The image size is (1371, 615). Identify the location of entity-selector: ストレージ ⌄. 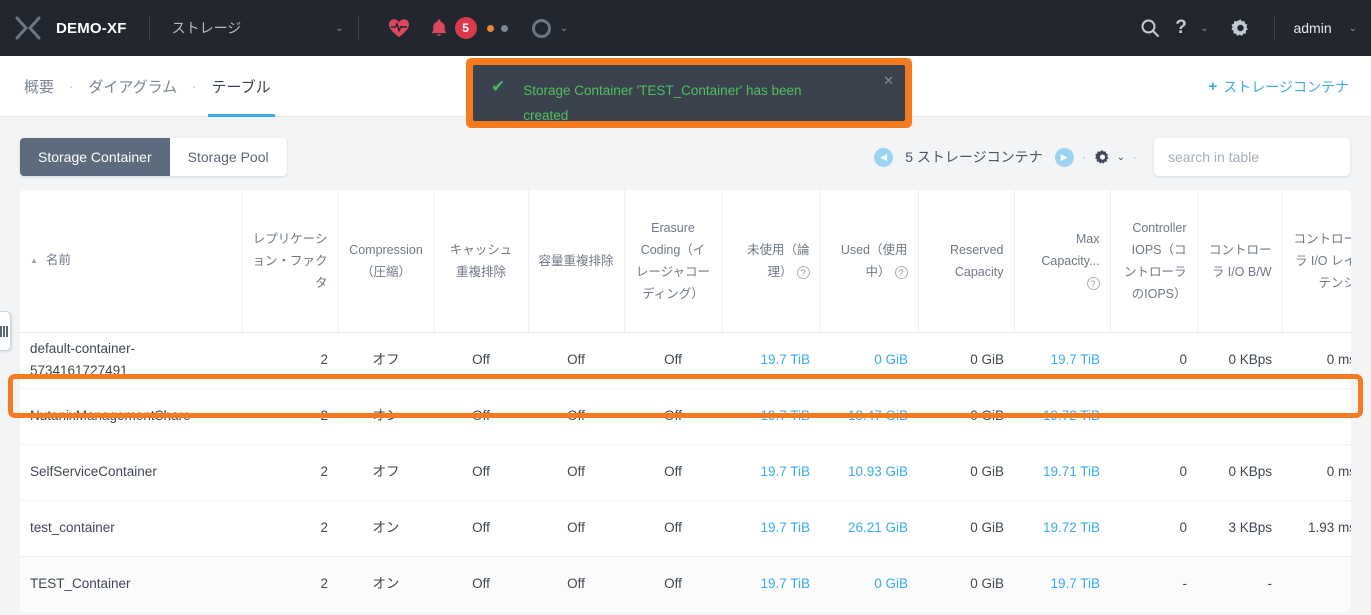
(254, 28).